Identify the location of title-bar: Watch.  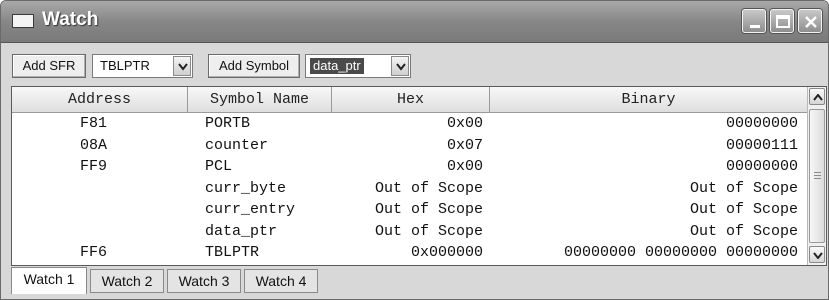
(414, 22).